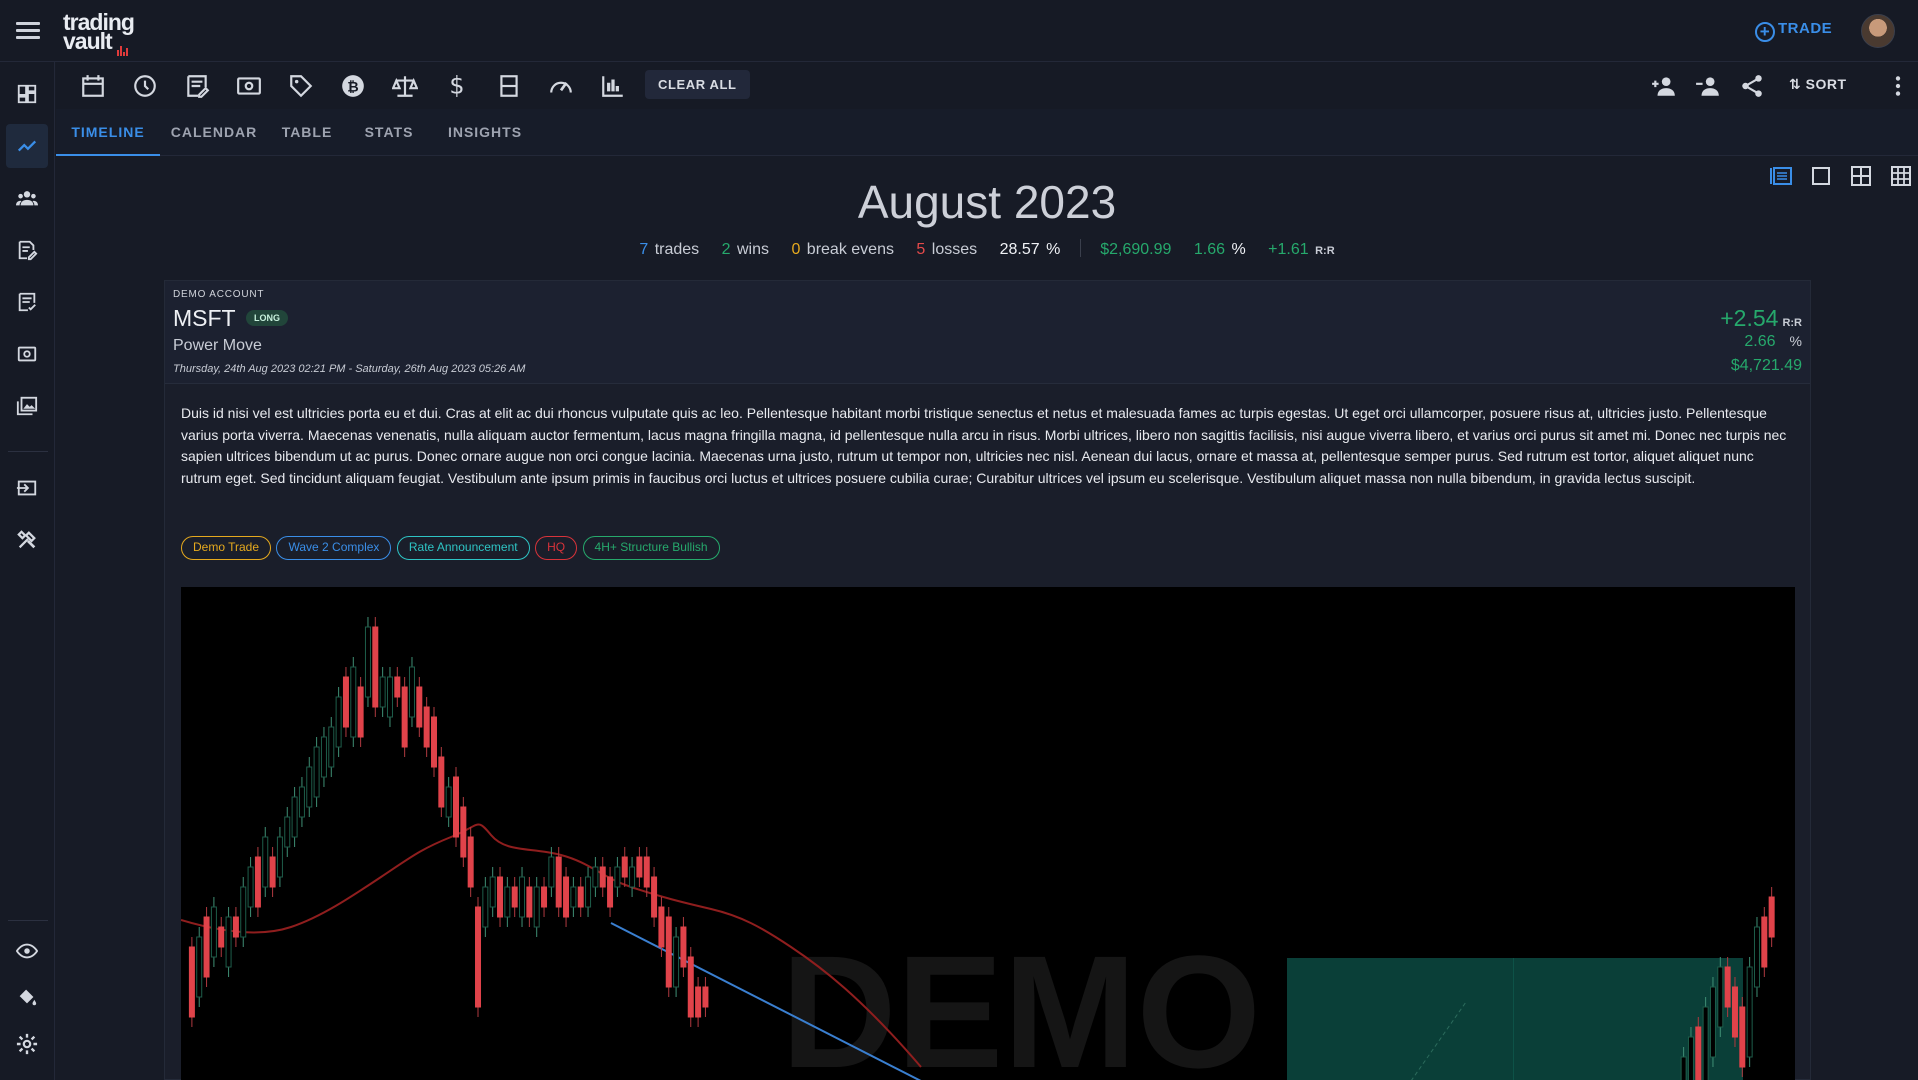 Image resolution: width=1918 pixels, height=1080 pixels. Describe the element at coordinates (509, 86) in the screenshot. I see `rect-icon` at that location.